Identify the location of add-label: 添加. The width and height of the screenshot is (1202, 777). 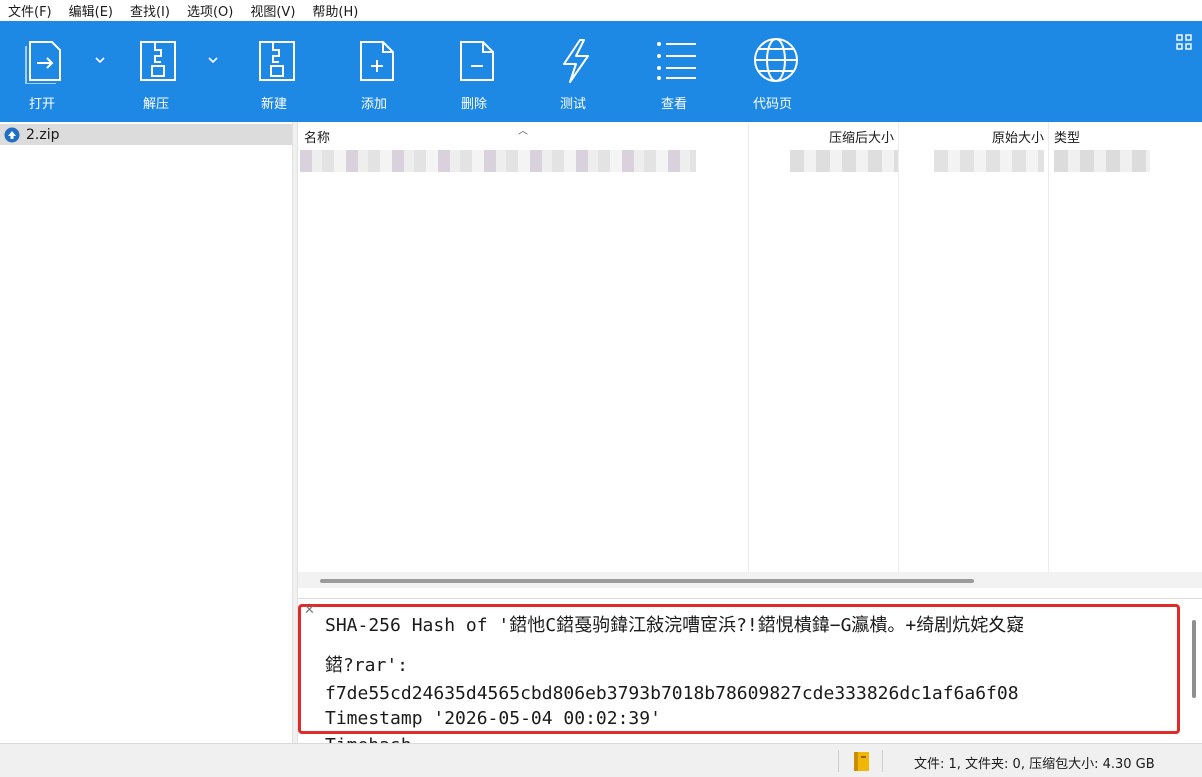
(374, 104).